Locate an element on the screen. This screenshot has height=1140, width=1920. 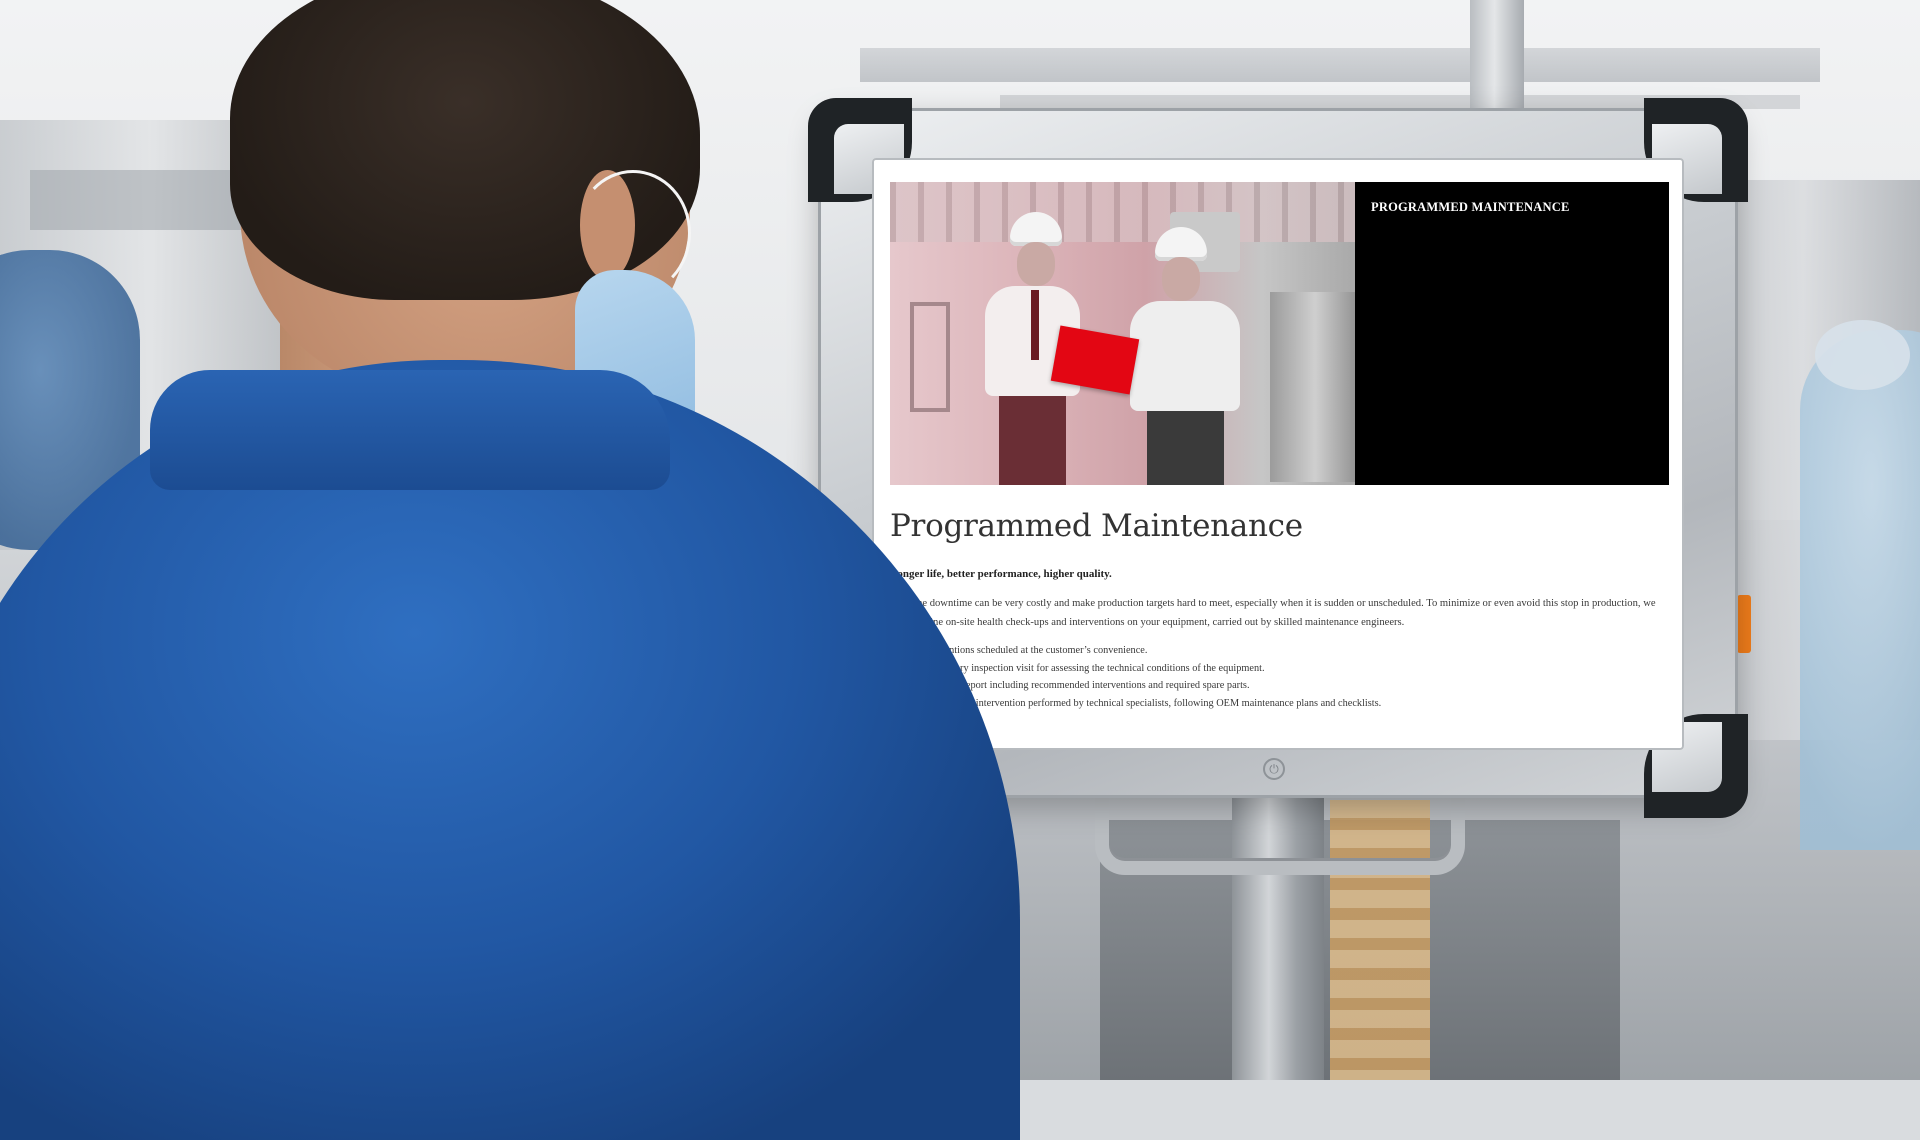
warning-light is located at coordinates (1744, 624).